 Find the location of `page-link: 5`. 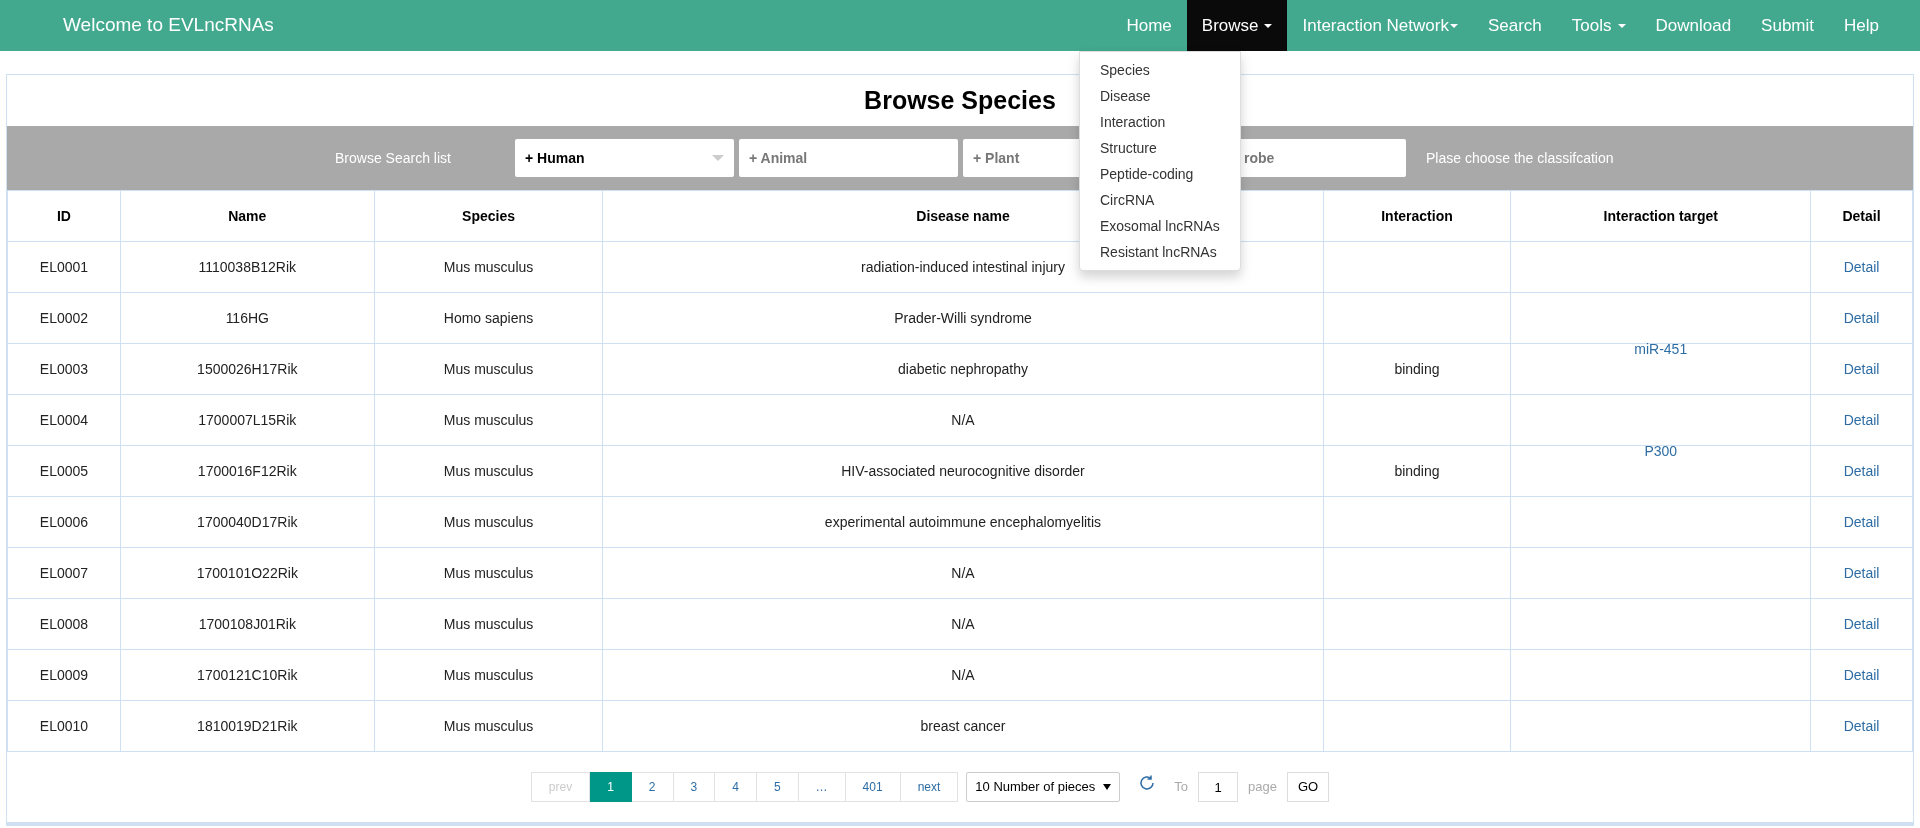

page-link: 5 is located at coordinates (777, 787).